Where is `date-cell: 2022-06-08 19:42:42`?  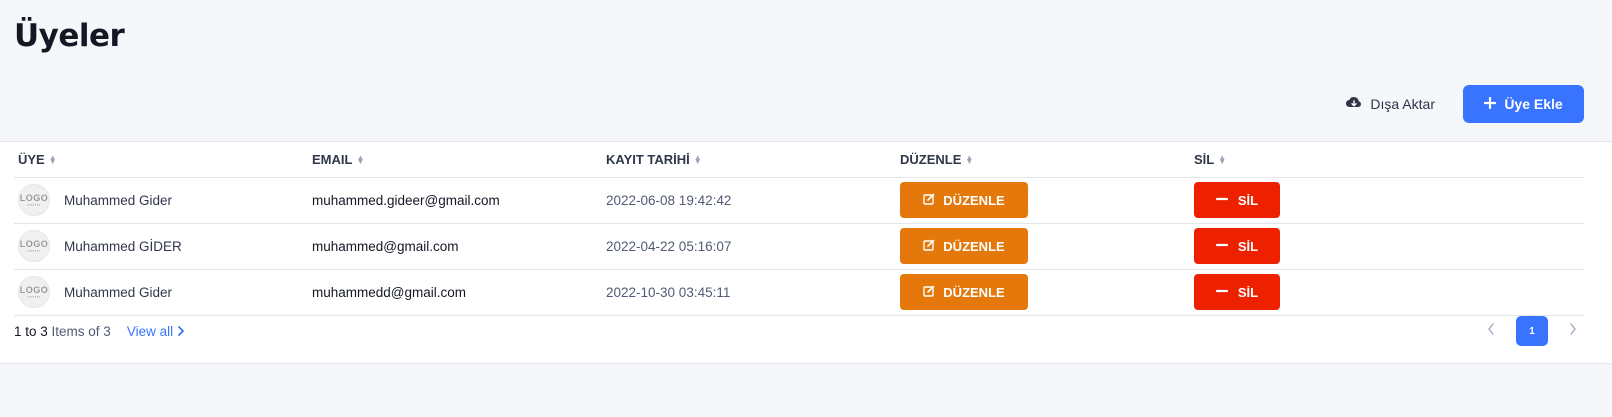 date-cell: 2022-06-08 19:42:42 is located at coordinates (749, 200).